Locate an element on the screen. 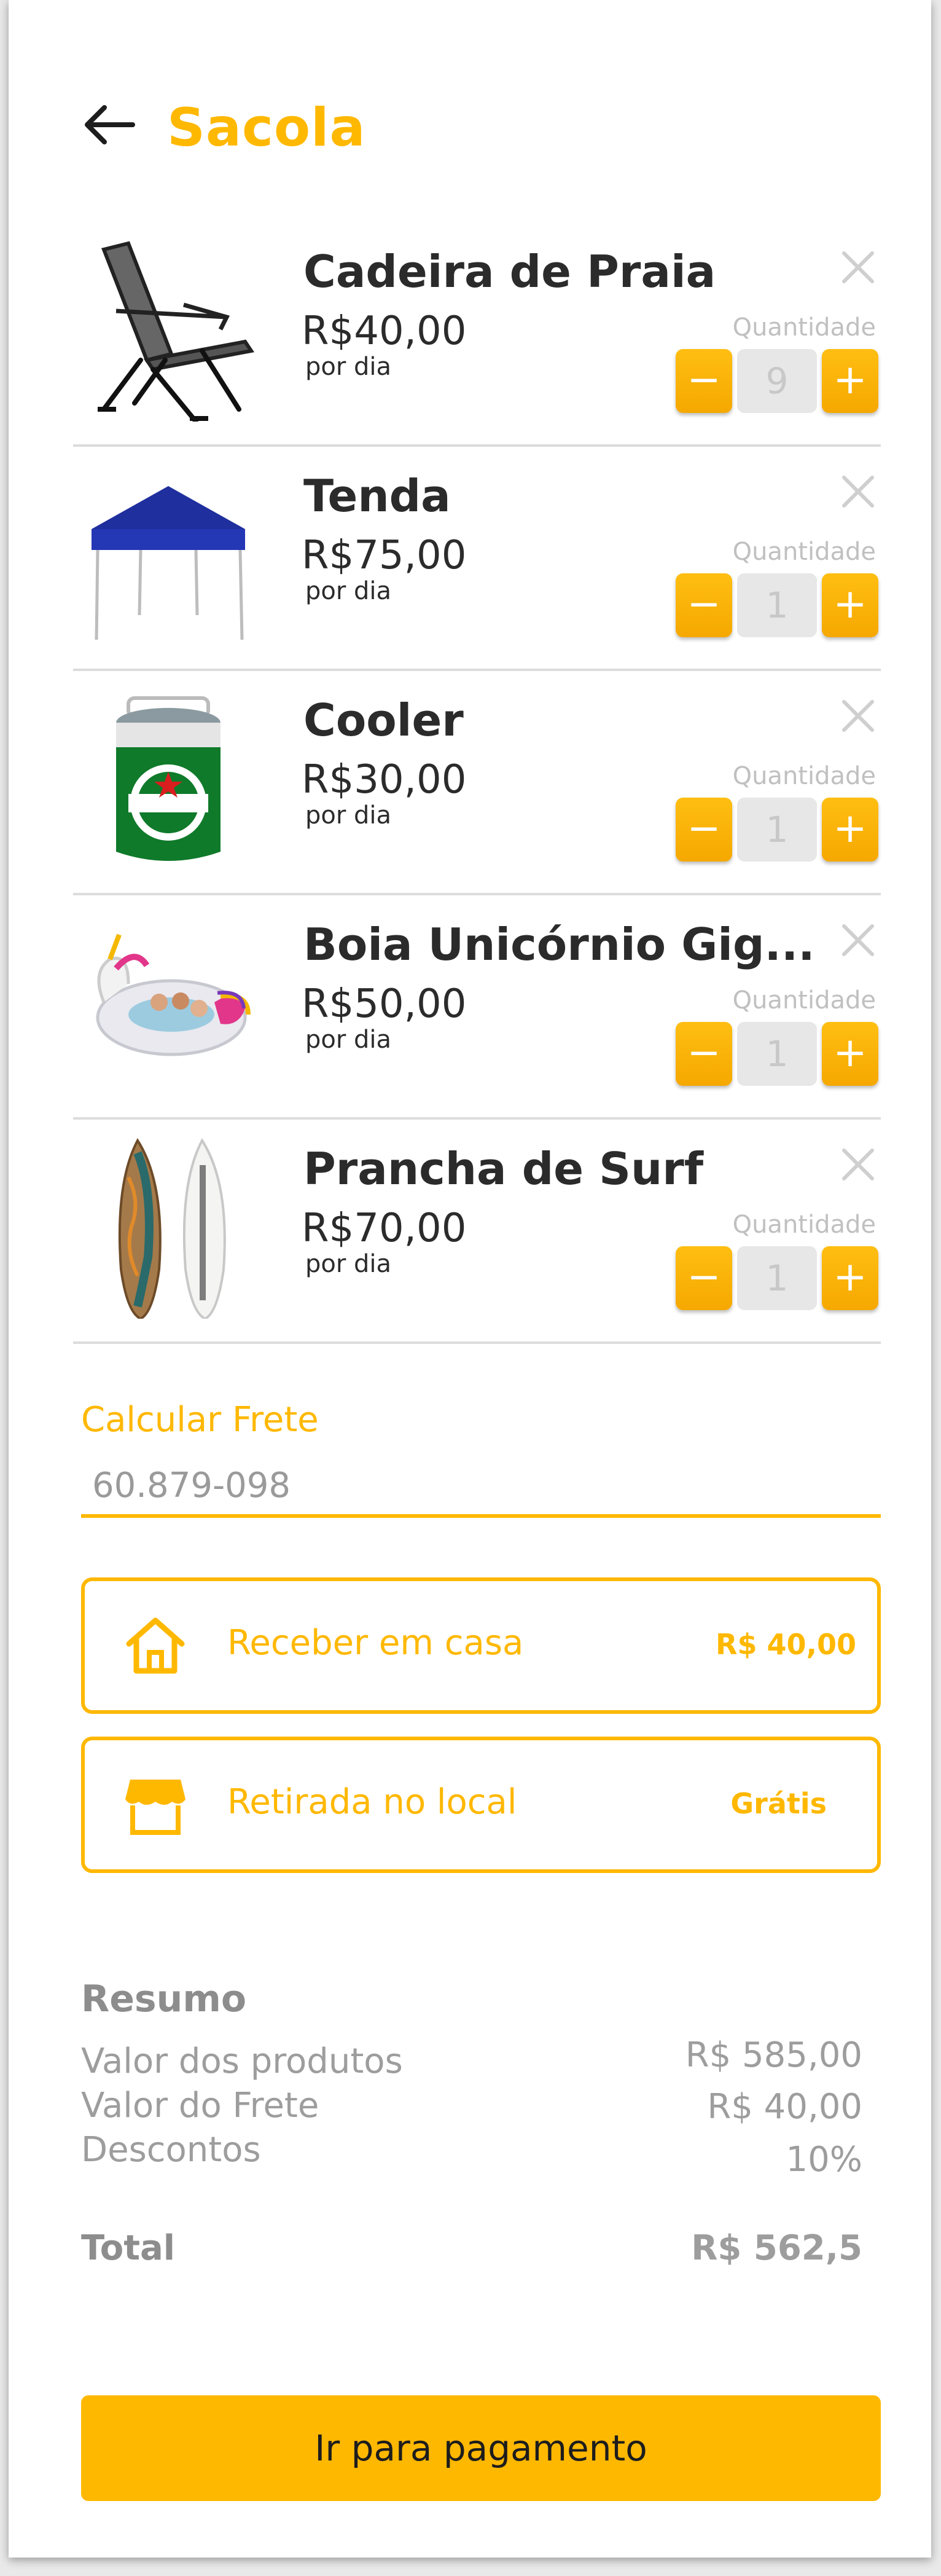 This screenshot has height=2576, width=941. cep-input is located at coordinates (481, 1487).